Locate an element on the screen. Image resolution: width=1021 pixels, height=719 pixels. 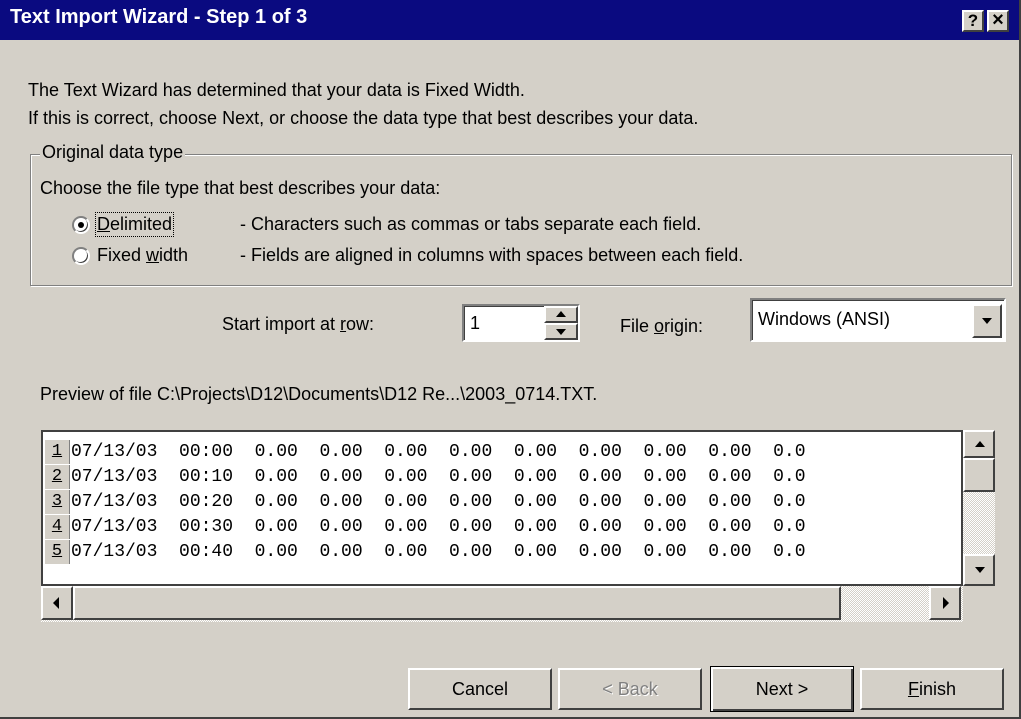
row-number: 2 is located at coordinates (57, 477).